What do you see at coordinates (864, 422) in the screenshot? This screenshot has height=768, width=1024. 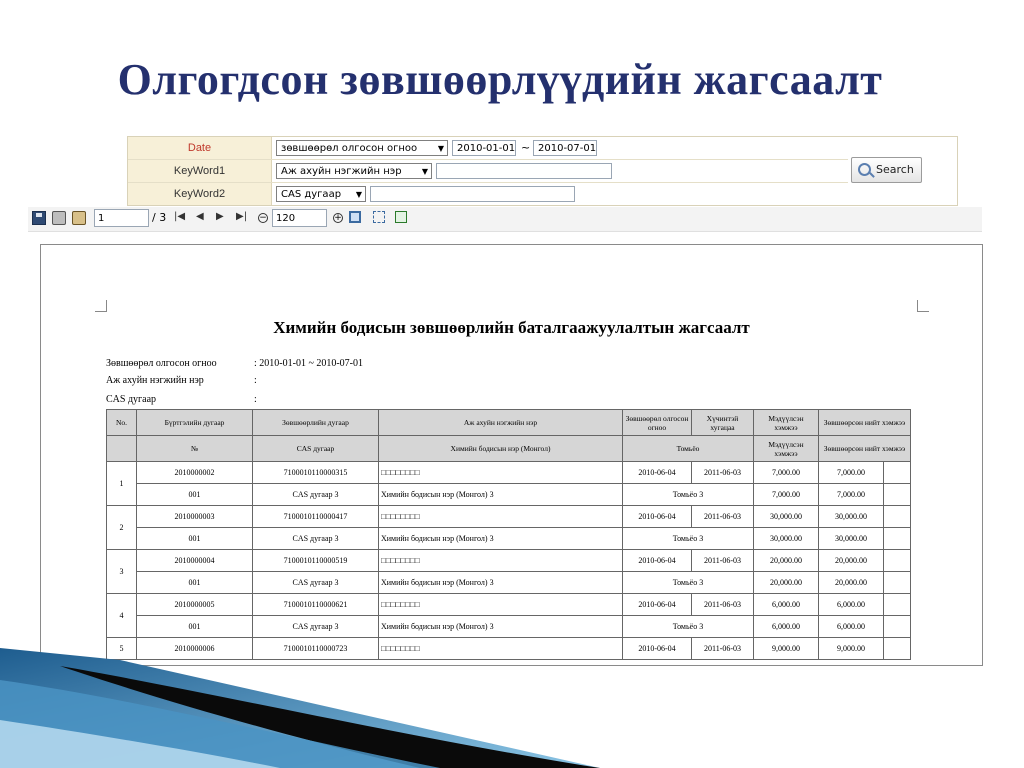 I see `header-cell: Зөвшөөрсөн нийт хэмжээ` at bounding box center [864, 422].